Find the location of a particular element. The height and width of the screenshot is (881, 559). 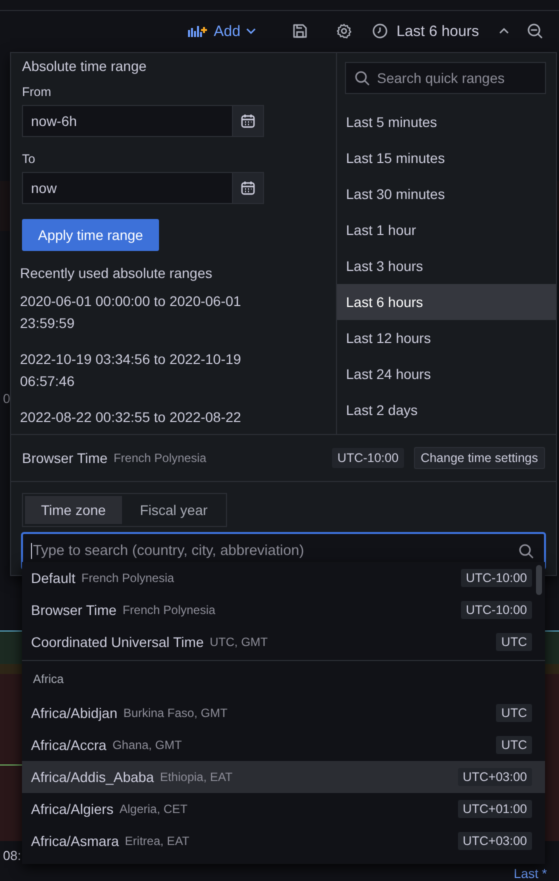

add-button: Add is located at coordinates (222, 31).